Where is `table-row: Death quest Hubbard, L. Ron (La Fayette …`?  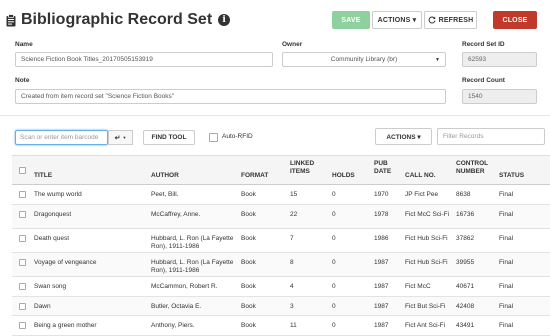 table-row: Death quest Hubbard, L. Ron (La Fayette … is located at coordinates (281, 240).